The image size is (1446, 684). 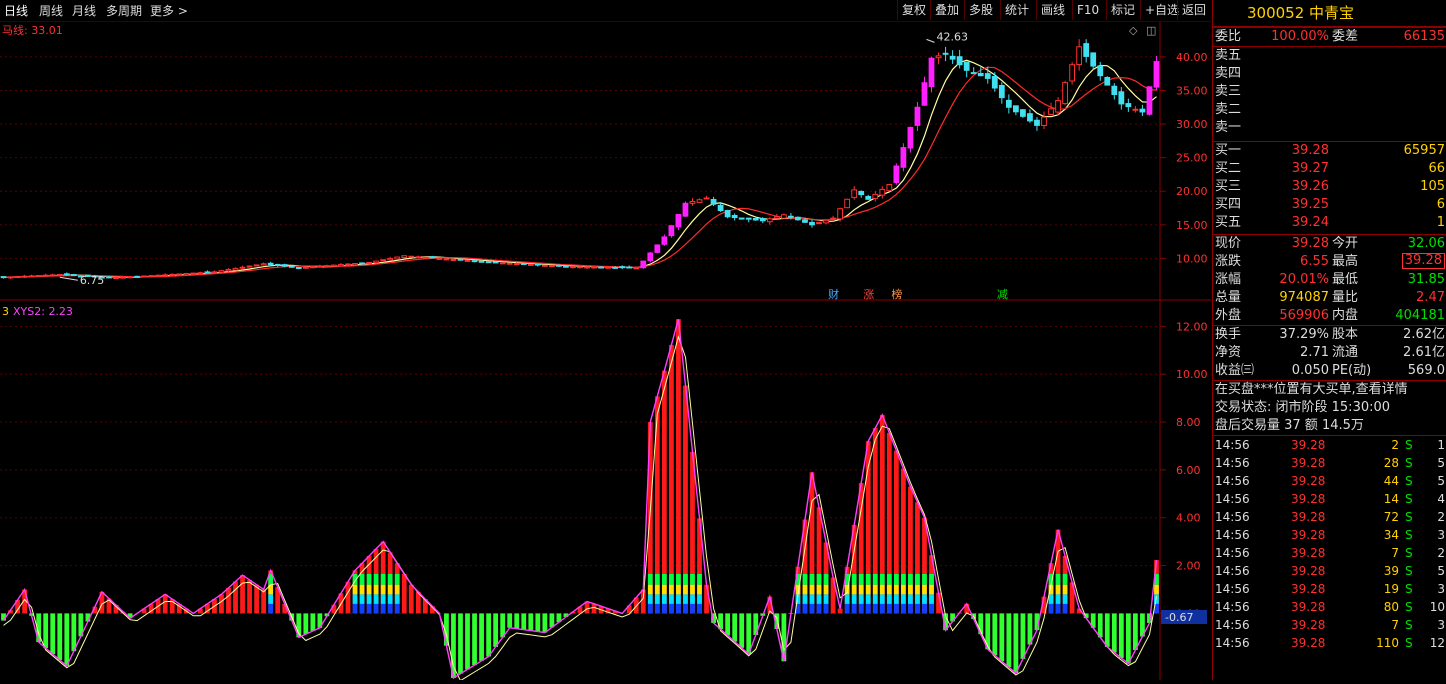 I want to click on tab-monthly: 月线, so click(x=84, y=10).